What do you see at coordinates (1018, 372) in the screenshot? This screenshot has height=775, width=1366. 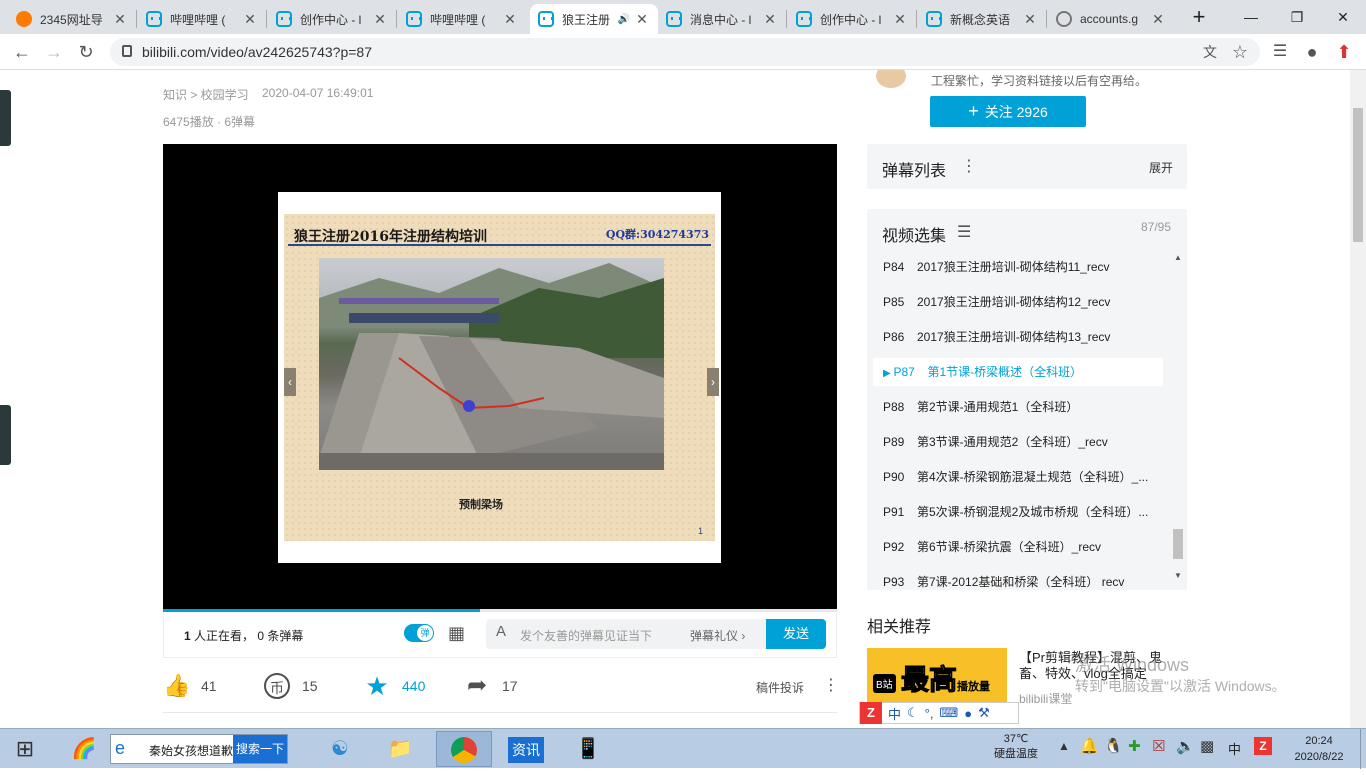 I see `episode-item: ▶ P87 第1节课-桥梁概述（全科班）` at bounding box center [1018, 372].